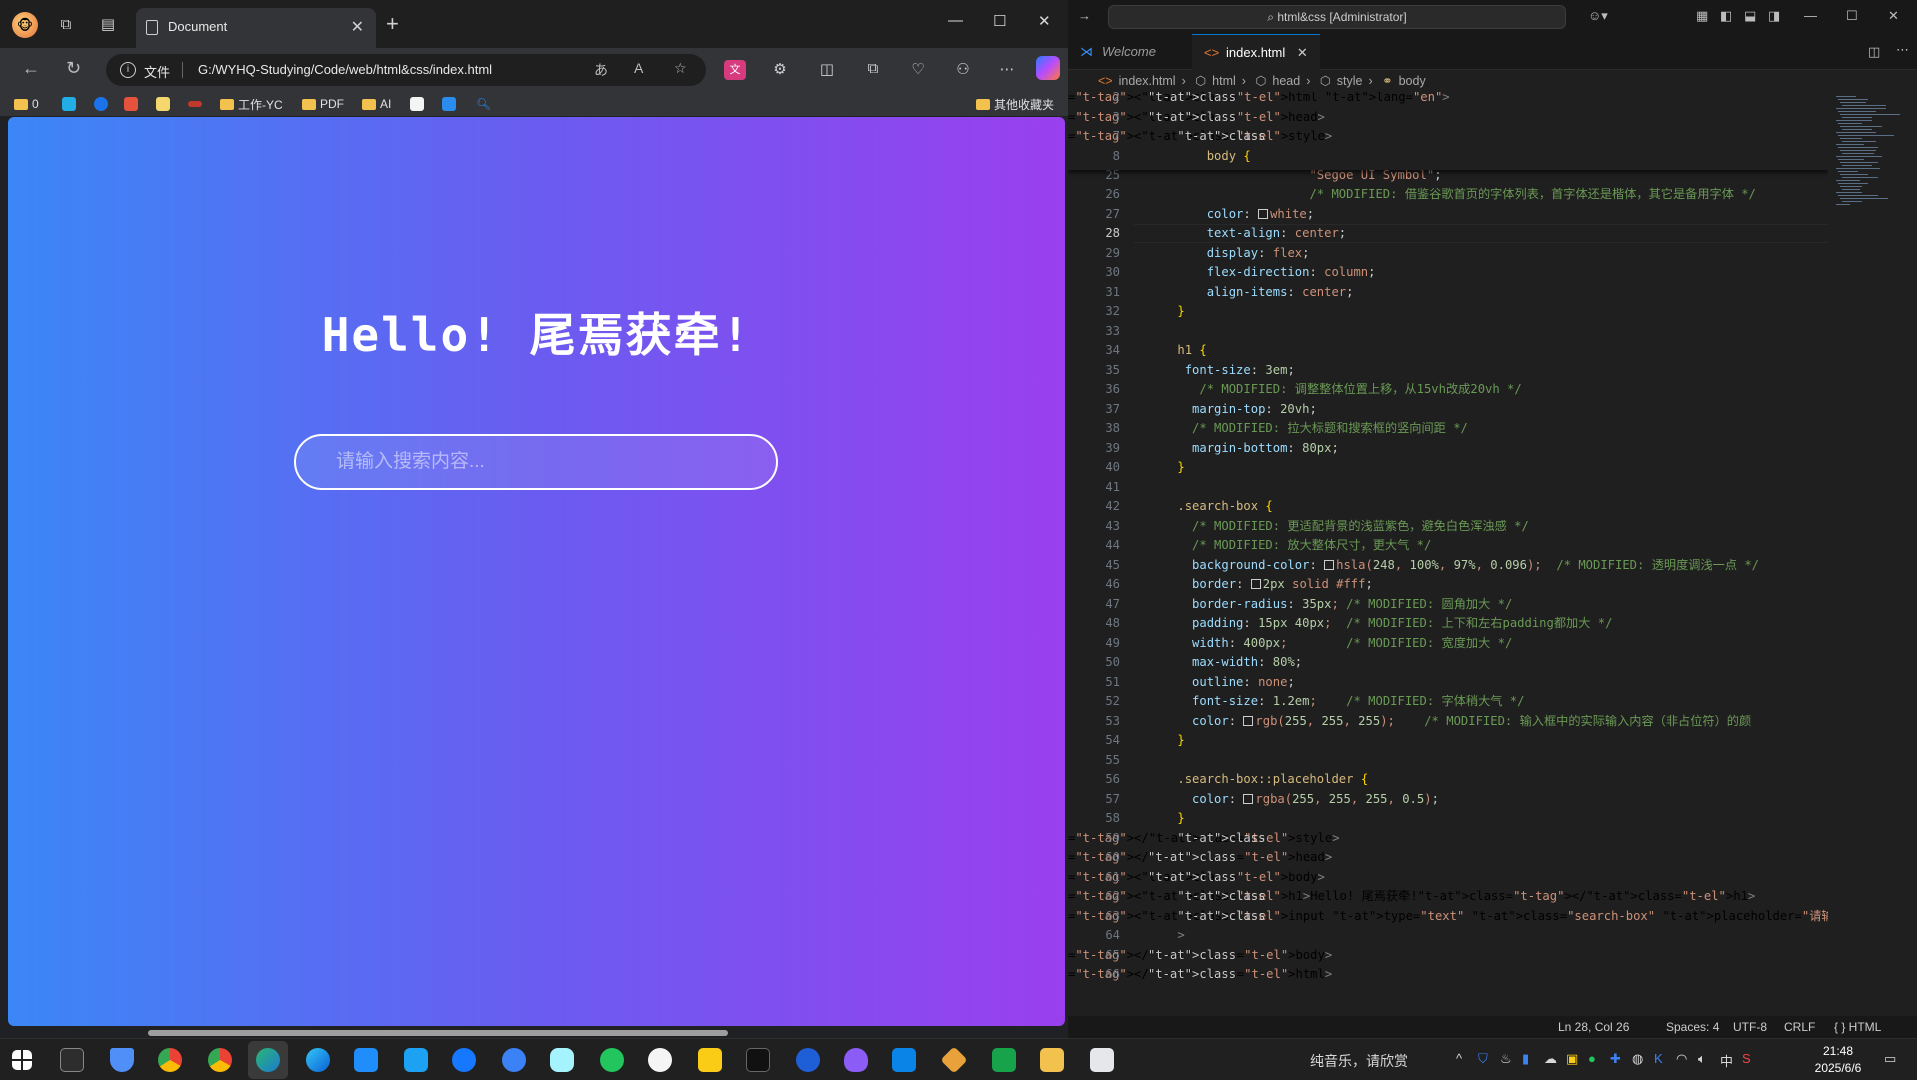  I want to click on code-line: 37 margin-top: 20vh;, so click(1448, 409).